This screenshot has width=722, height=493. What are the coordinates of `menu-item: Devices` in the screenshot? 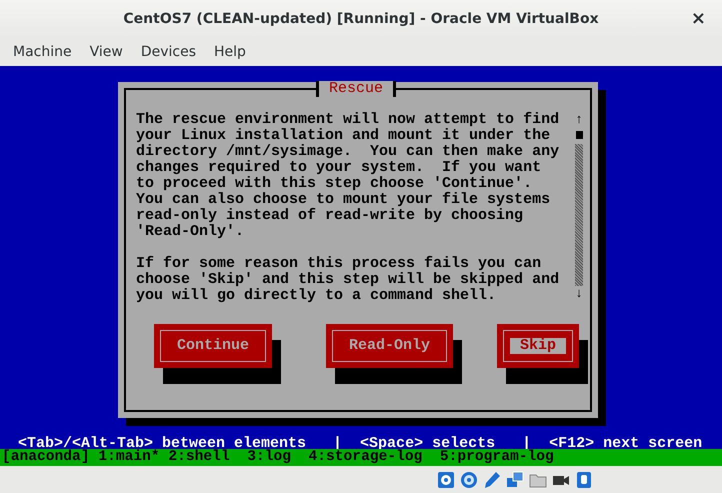 It's located at (169, 52).